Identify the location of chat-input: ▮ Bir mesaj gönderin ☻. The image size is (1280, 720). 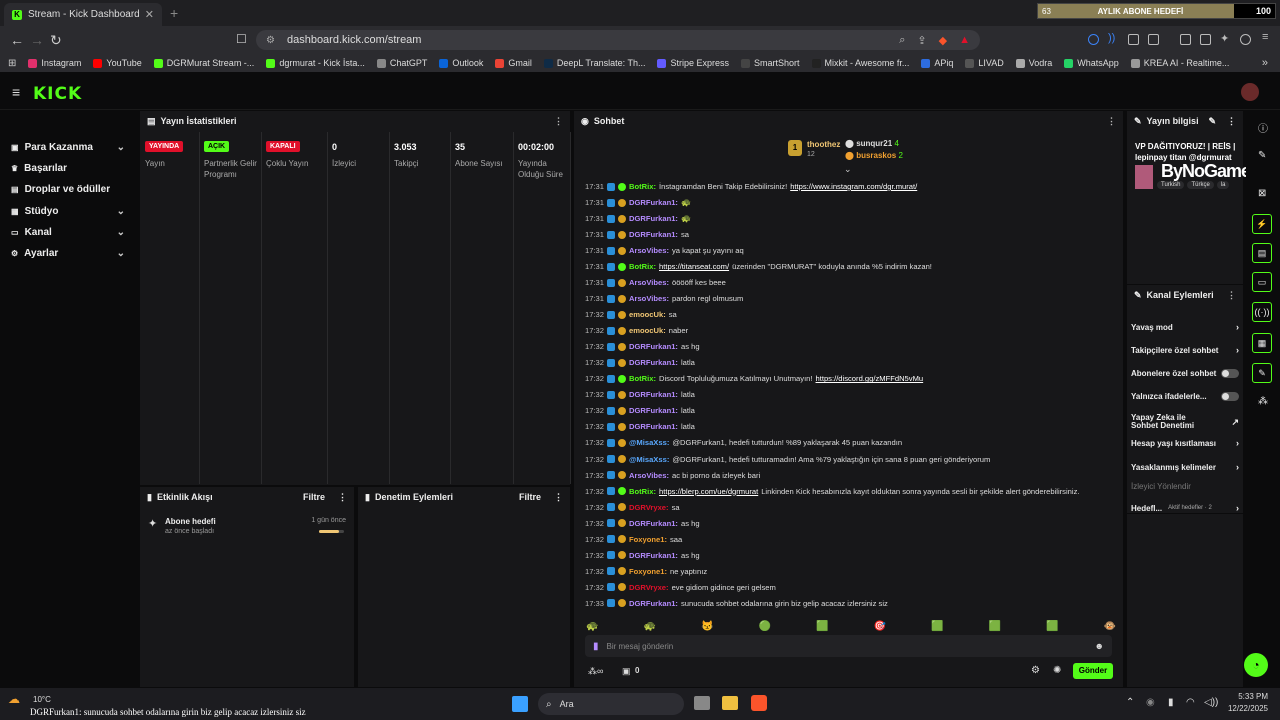
(848, 646).